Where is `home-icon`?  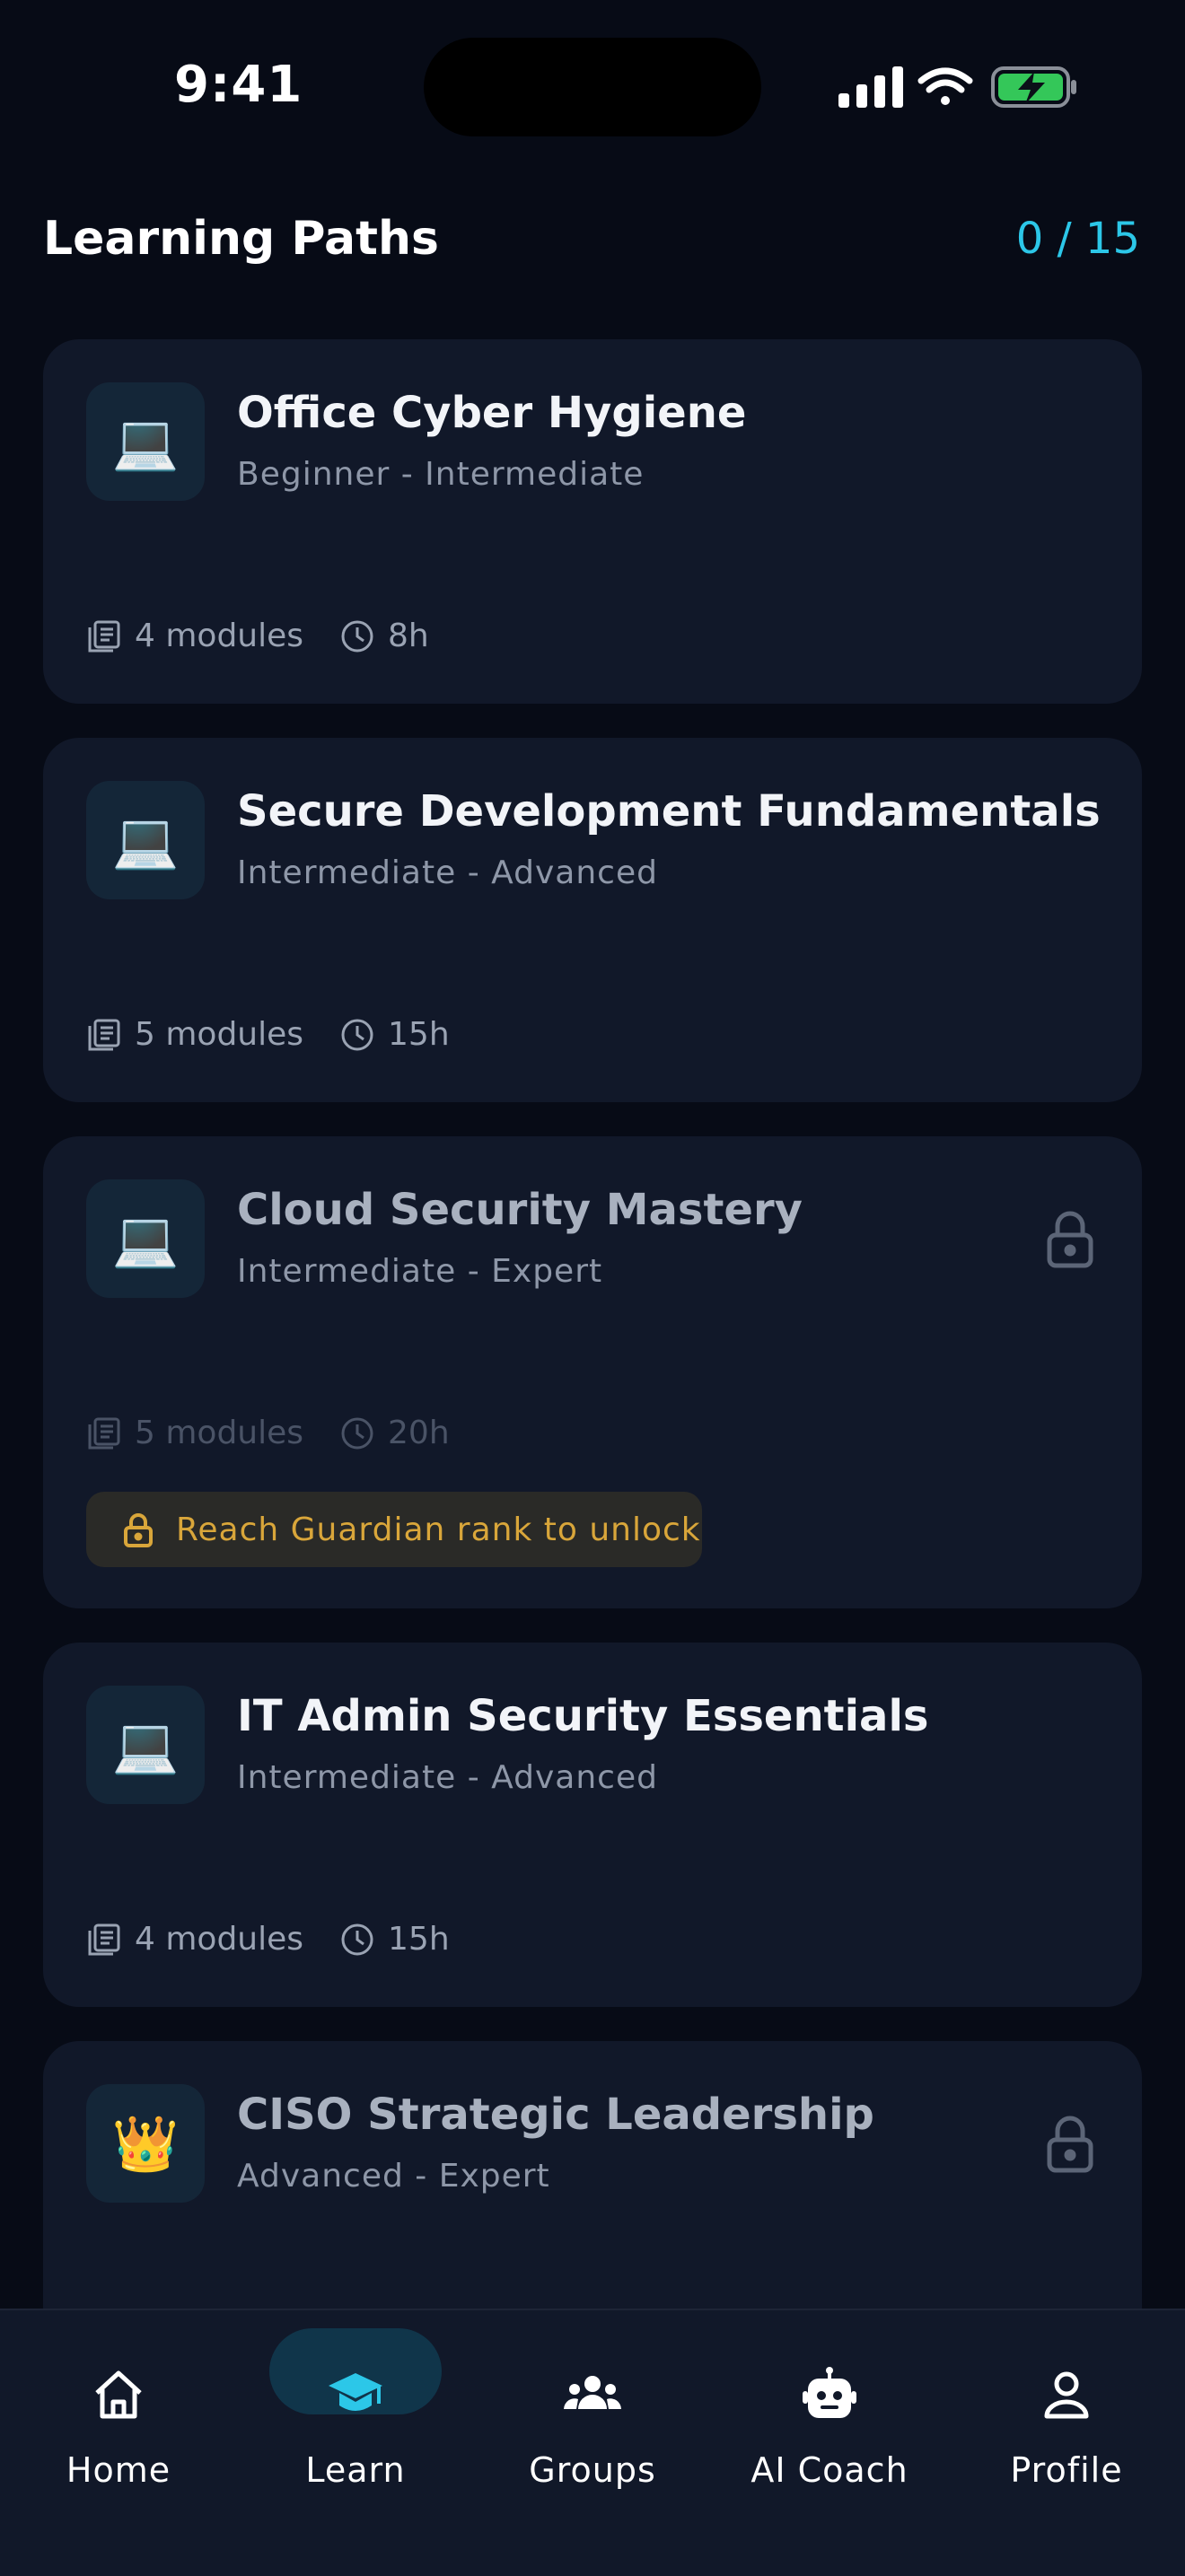
home-icon is located at coordinates (118, 2394).